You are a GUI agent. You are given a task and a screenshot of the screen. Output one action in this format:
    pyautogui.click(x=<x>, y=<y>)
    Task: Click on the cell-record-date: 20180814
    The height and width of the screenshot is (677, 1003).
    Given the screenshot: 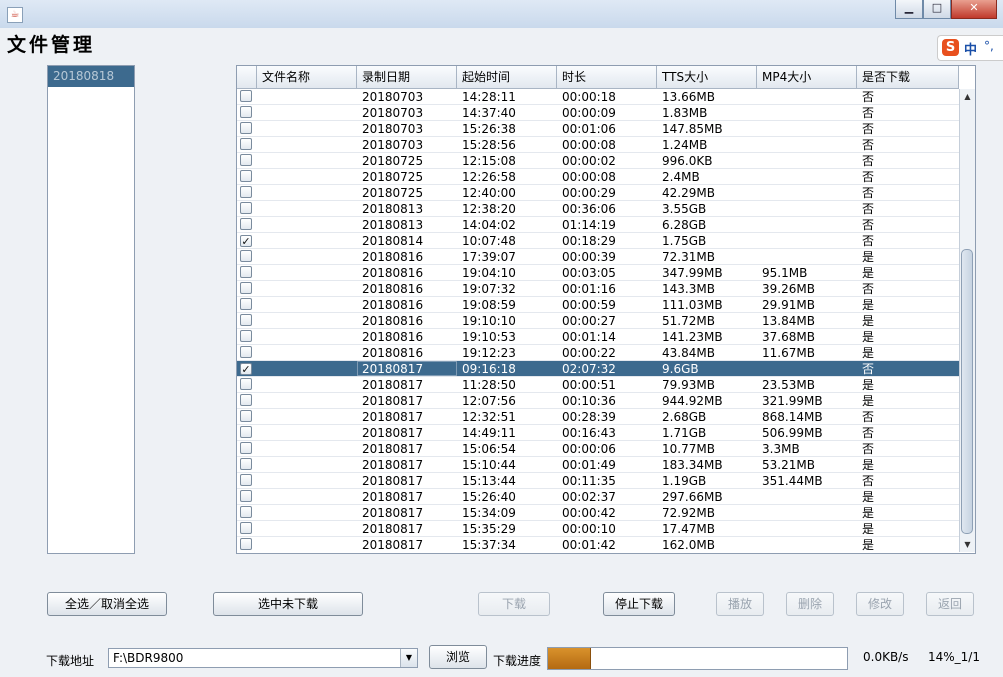 What is the action you would take?
    pyautogui.click(x=393, y=241)
    